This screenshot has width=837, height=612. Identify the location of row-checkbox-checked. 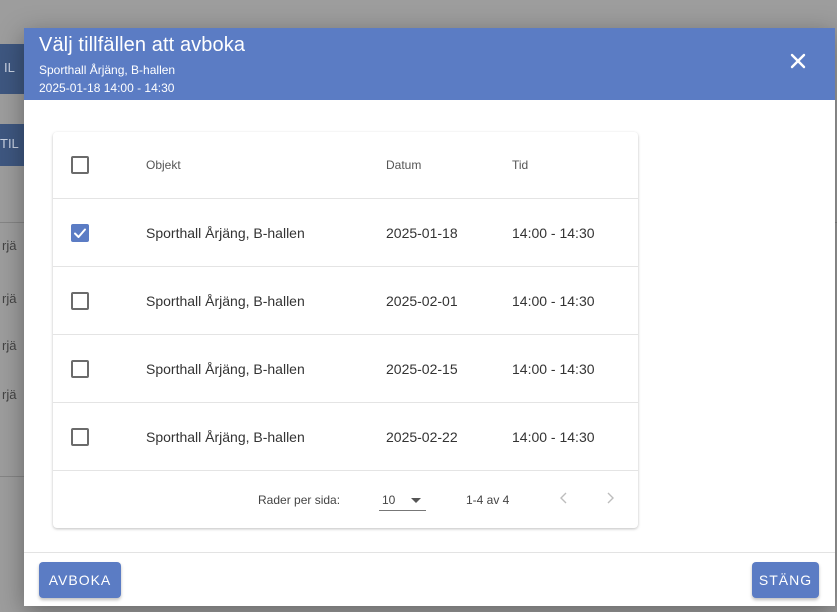
(80, 232).